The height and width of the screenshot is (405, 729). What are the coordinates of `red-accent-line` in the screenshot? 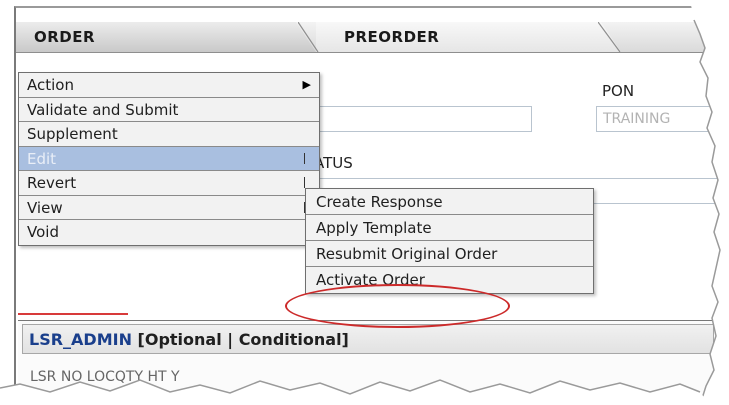 It's located at (73, 314).